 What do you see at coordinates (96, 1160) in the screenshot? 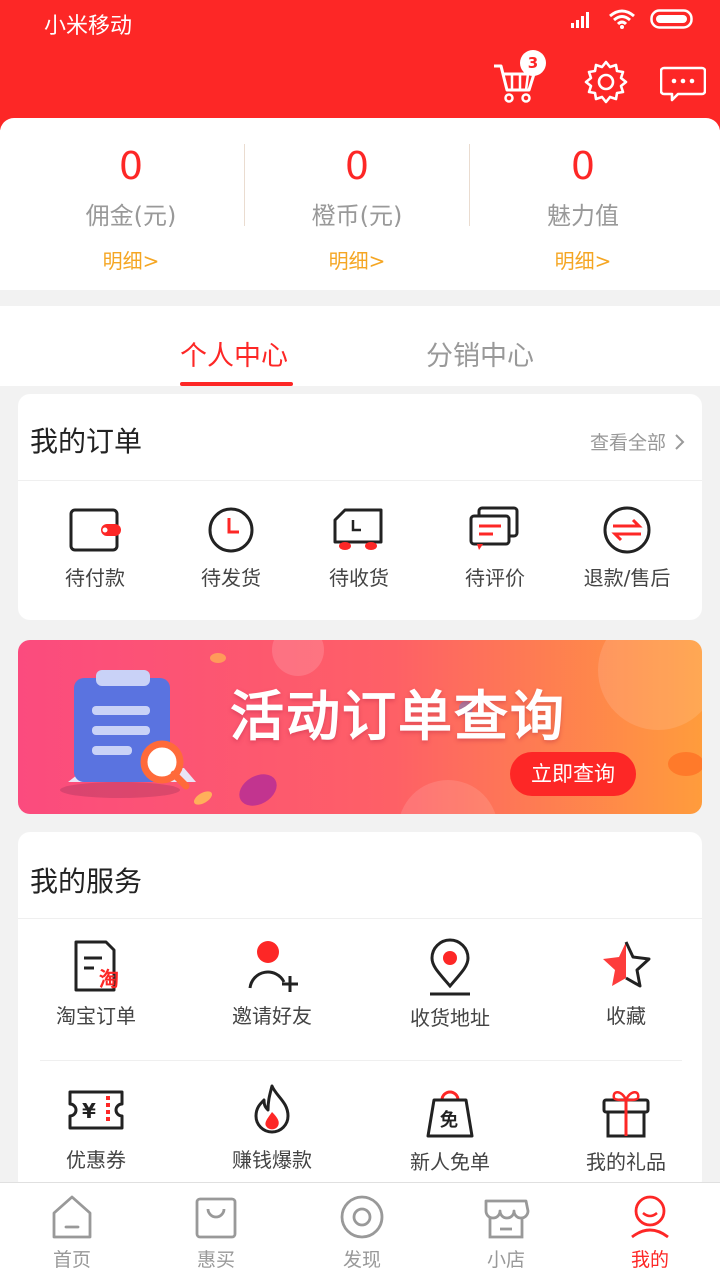
I see `service-label: 优惠券` at bounding box center [96, 1160].